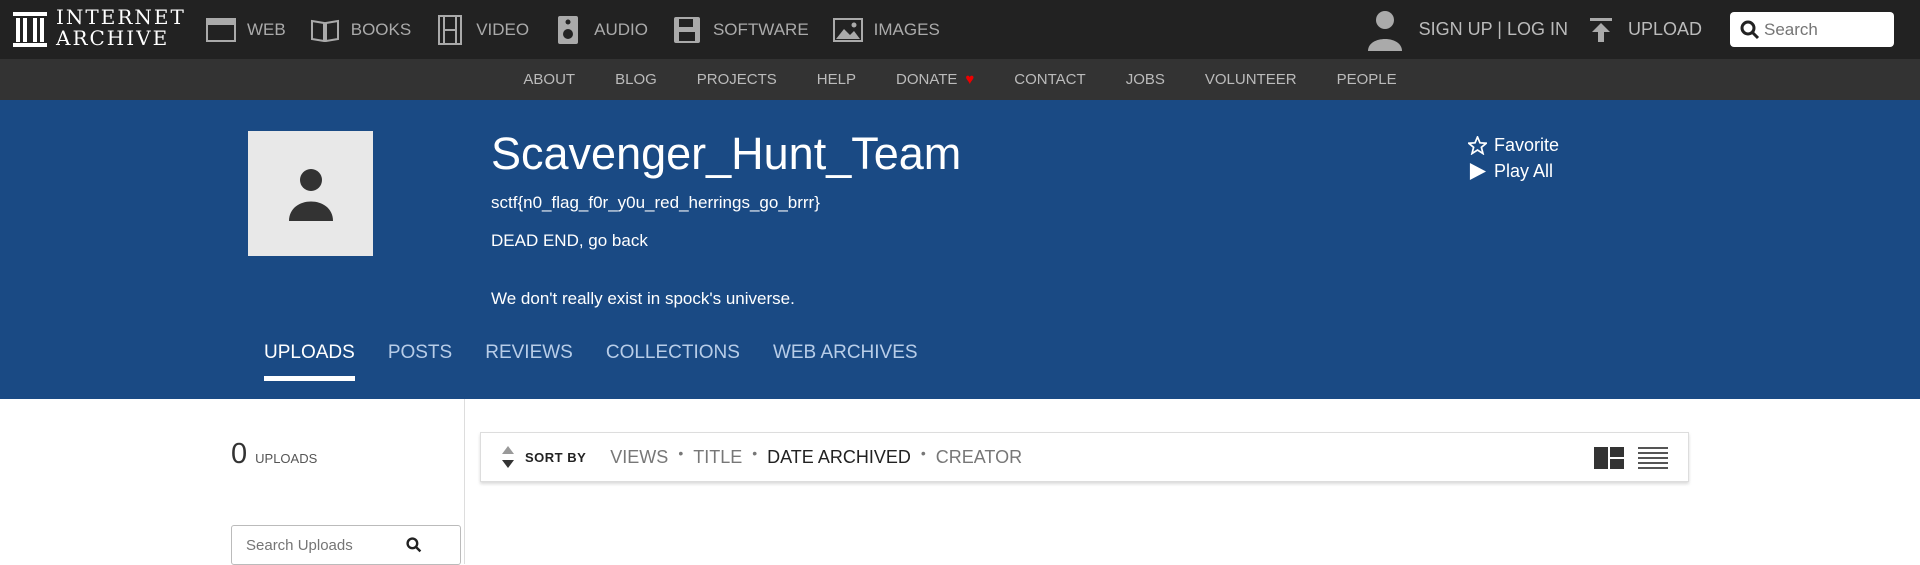 The height and width of the screenshot is (565, 1920). Describe the element at coordinates (1664, 29) in the screenshot. I see `upload-label: UPLOAD` at that location.